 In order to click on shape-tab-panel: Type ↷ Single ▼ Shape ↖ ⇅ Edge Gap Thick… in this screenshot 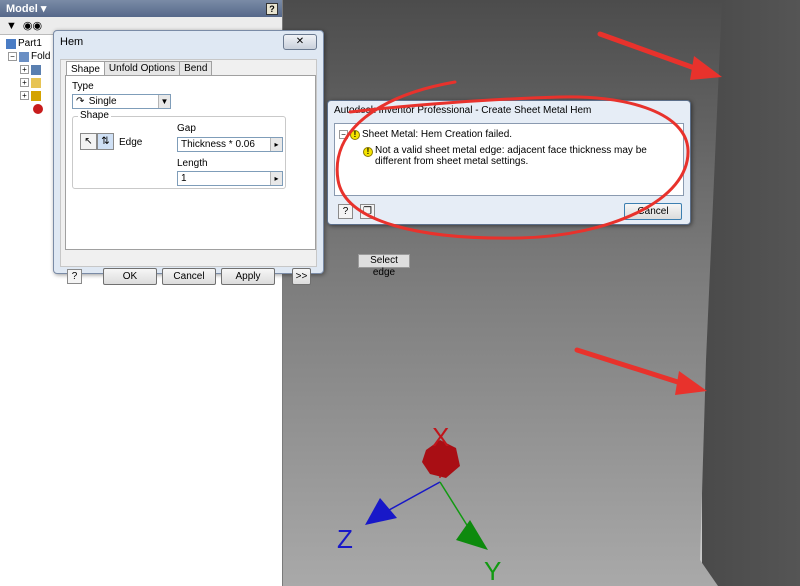, I will do `click(190, 162)`.